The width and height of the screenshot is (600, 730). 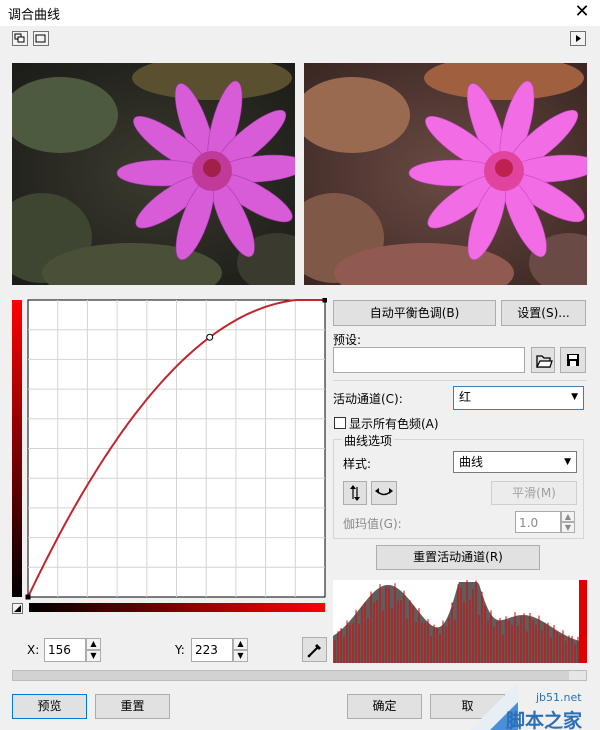 What do you see at coordinates (515, 462) in the screenshot?
I see `style-select: 曲线 ▼` at bounding box center [515, 462].